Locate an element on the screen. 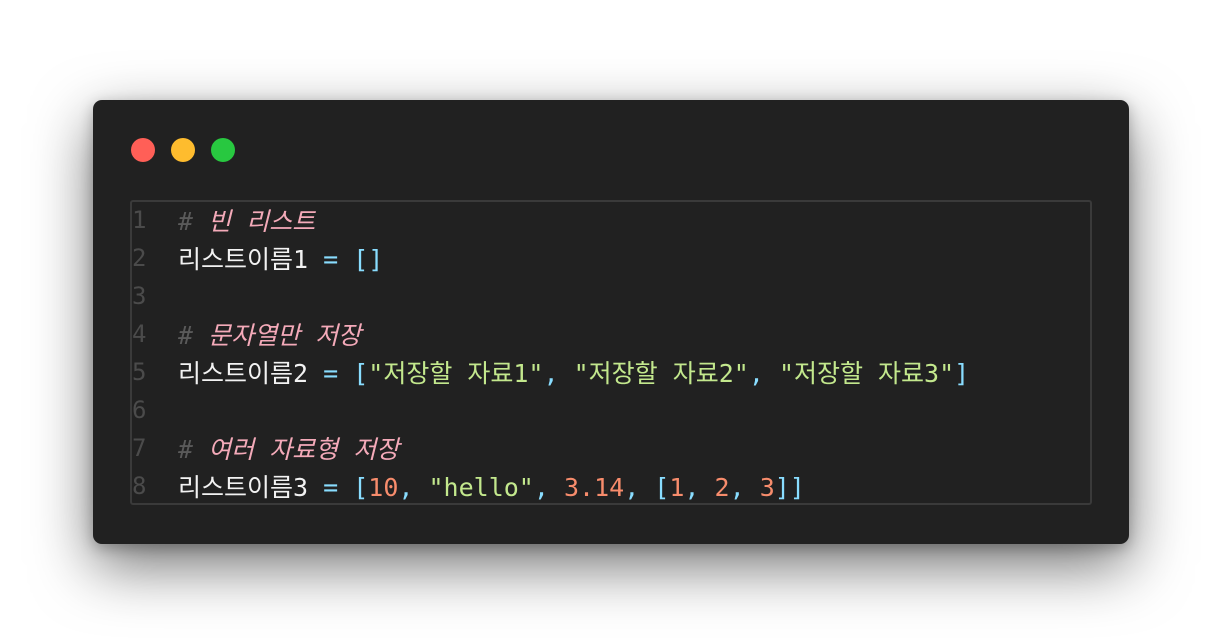 The image size is (1222, 644). code-token-comment: 문자열만 저장 is located at coordinates (285, 335).